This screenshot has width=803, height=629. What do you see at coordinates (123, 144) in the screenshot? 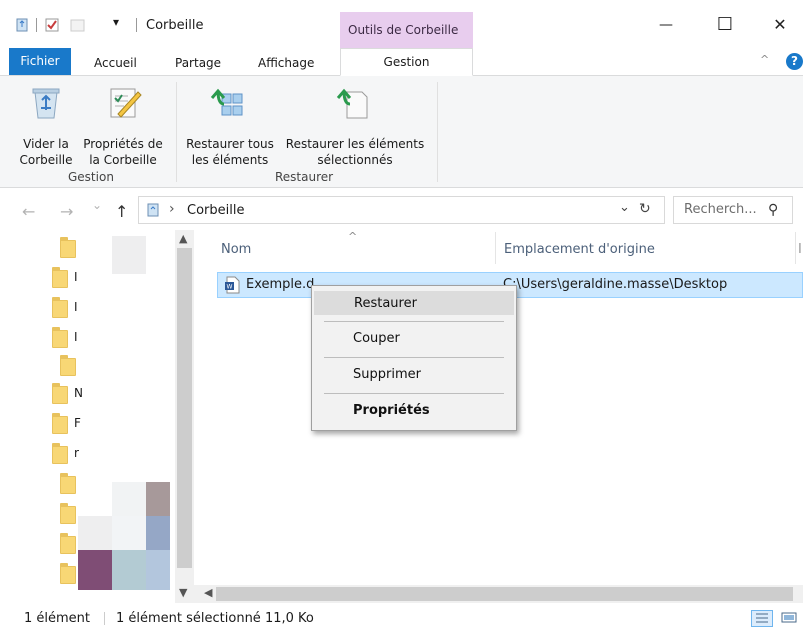
I see `bin-props-label-1: Propriétés de` at bounding box center [123, 144].